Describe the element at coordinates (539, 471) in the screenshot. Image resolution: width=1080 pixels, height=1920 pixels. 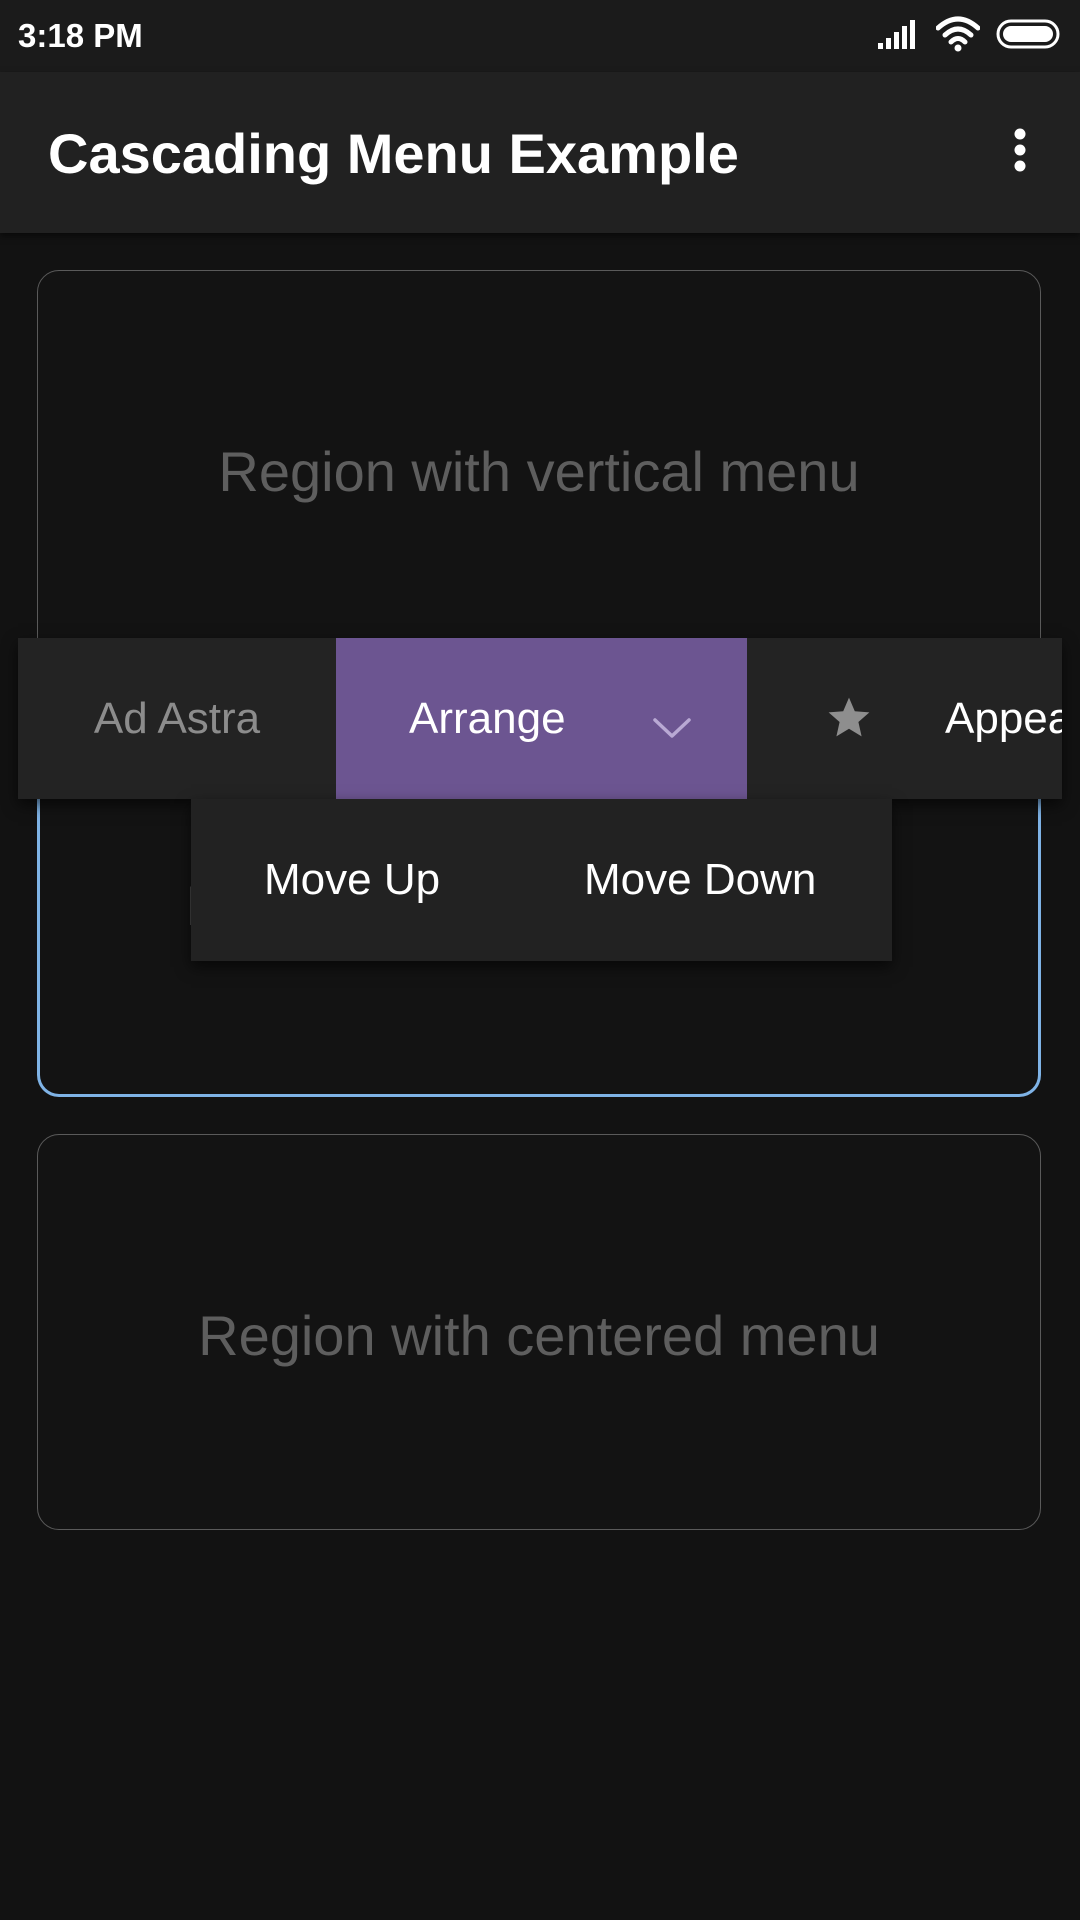
I see `region-label: Region with vertical menu` at that location.